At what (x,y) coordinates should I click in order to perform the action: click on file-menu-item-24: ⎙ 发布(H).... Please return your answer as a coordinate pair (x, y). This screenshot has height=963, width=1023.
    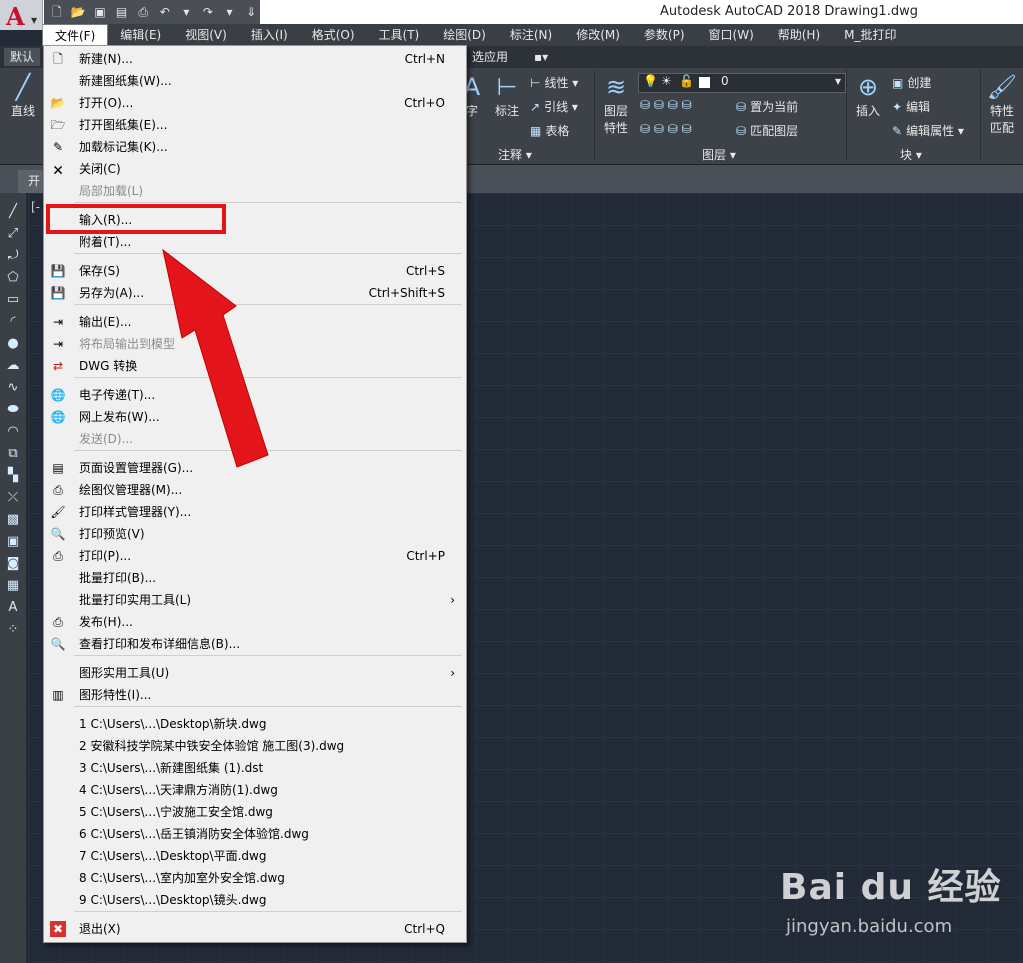
    Looking at the image, I should click on (255, 622).